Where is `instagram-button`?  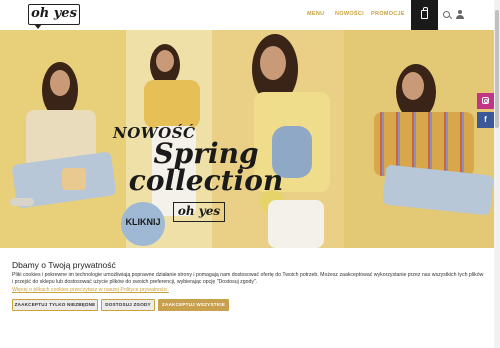
instagram-button is located at coordinates (485, 101).